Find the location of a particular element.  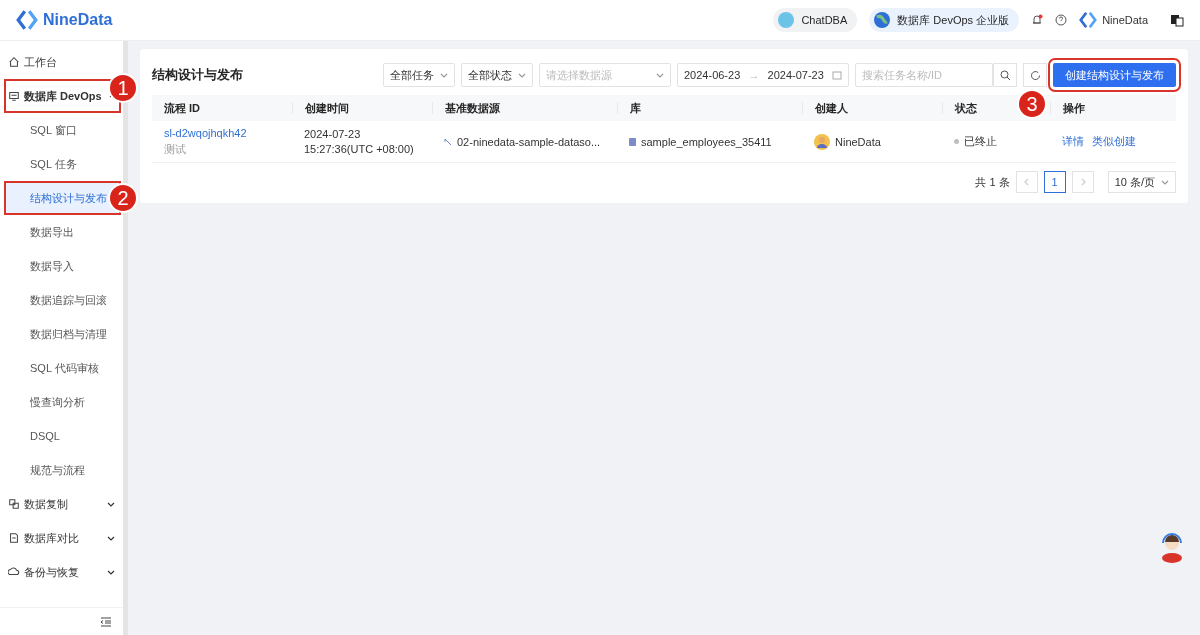

datasource-icon is located at coordinates (448, 141).